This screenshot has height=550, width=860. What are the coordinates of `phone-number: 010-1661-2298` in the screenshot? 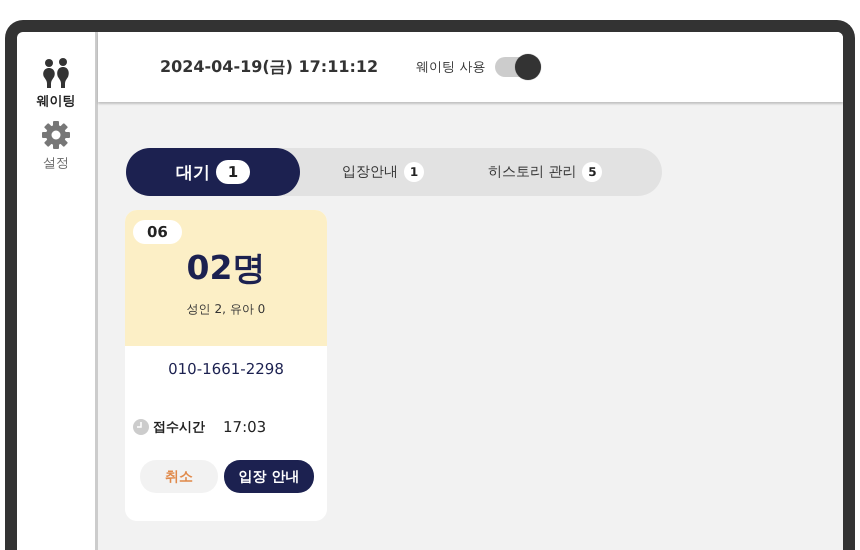 It's located at (226, 369).